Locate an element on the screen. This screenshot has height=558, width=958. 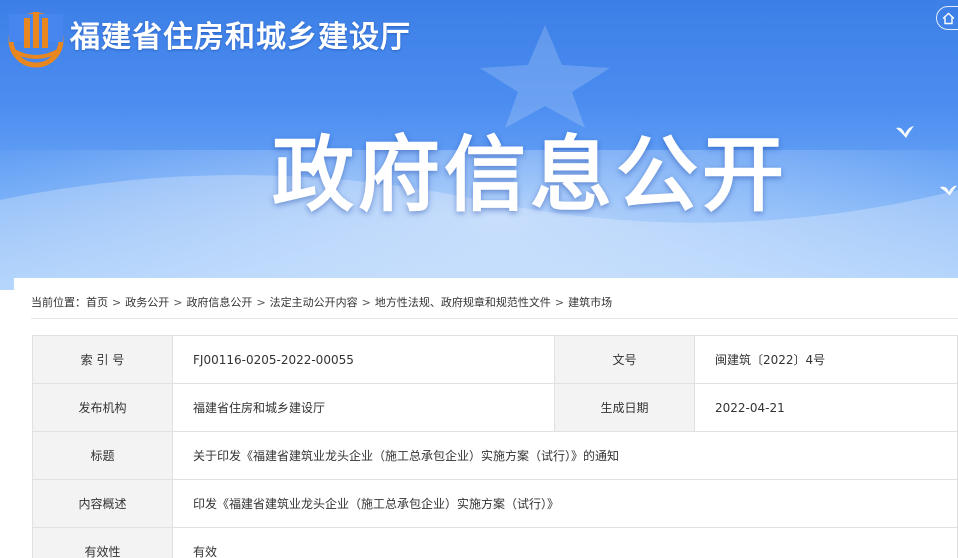
breadcrumb-item-gov-affairs: 政务公开 is located at coordinates (147, 302).